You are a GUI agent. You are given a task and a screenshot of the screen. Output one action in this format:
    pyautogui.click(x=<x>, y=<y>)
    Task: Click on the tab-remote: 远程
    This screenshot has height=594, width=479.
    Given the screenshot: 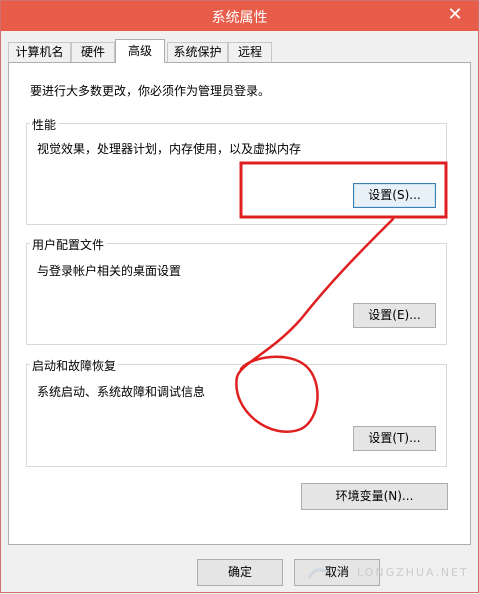 What is the action you would take?
    pyautogui.click(x=250, y=52)
    